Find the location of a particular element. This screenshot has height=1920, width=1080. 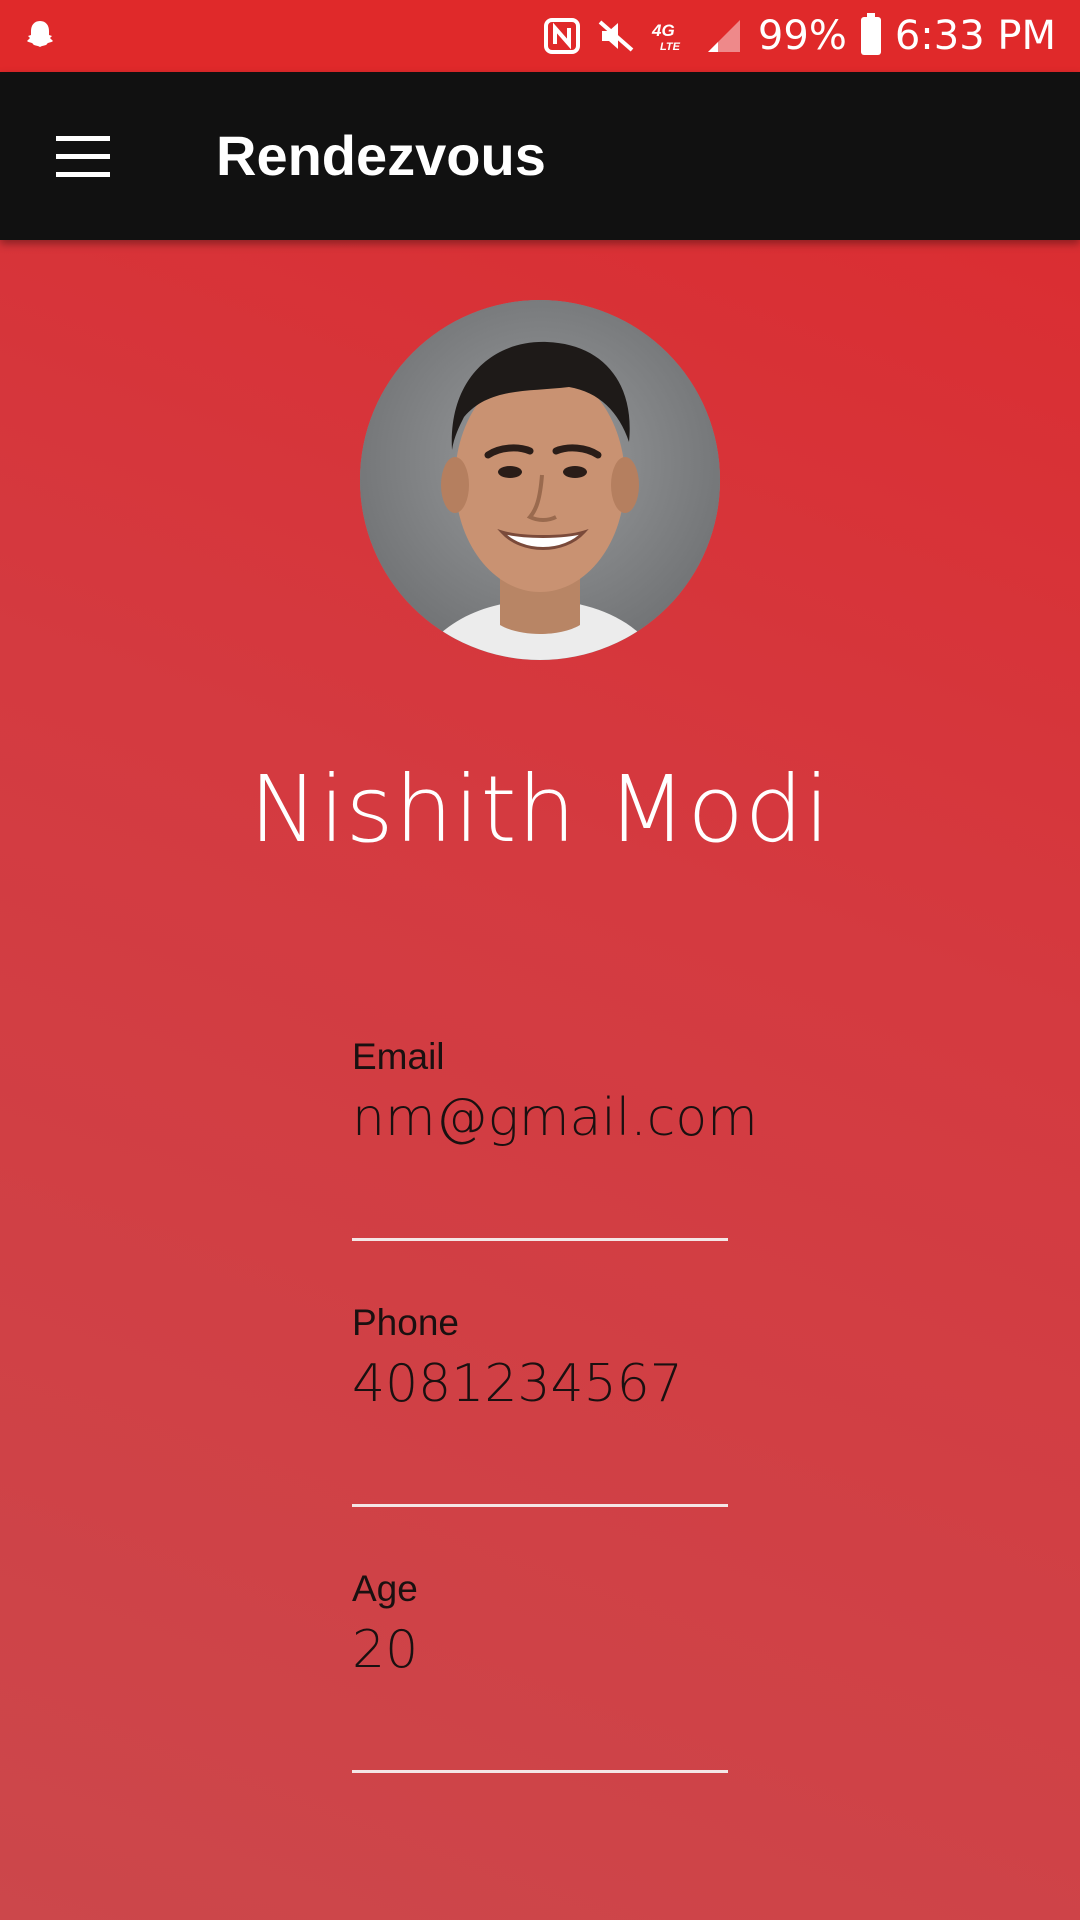

app-title: Rendezvous is located at coordinates (381, 155).